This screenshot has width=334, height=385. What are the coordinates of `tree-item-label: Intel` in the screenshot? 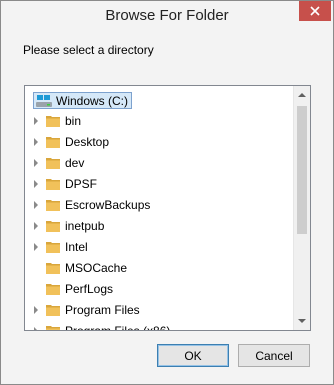 It's located at (76, 247).